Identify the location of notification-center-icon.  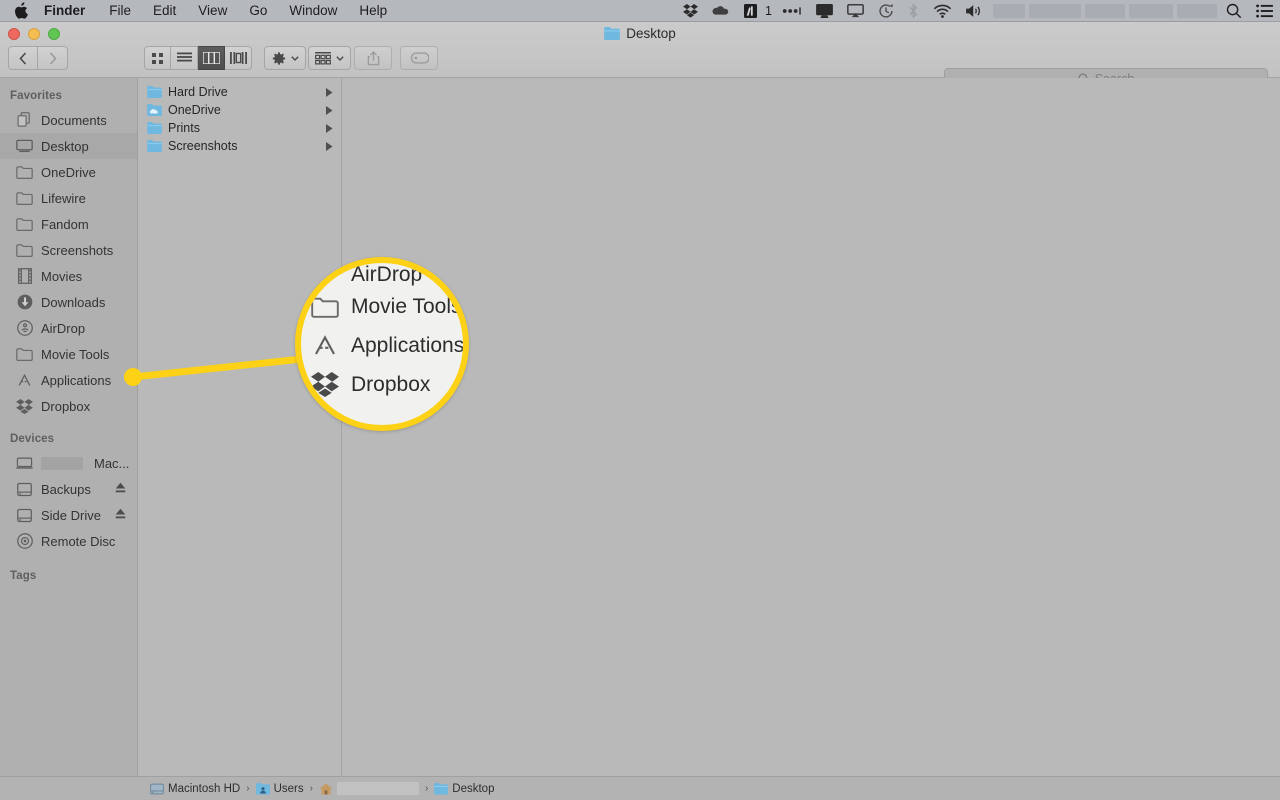
(1264, 11).